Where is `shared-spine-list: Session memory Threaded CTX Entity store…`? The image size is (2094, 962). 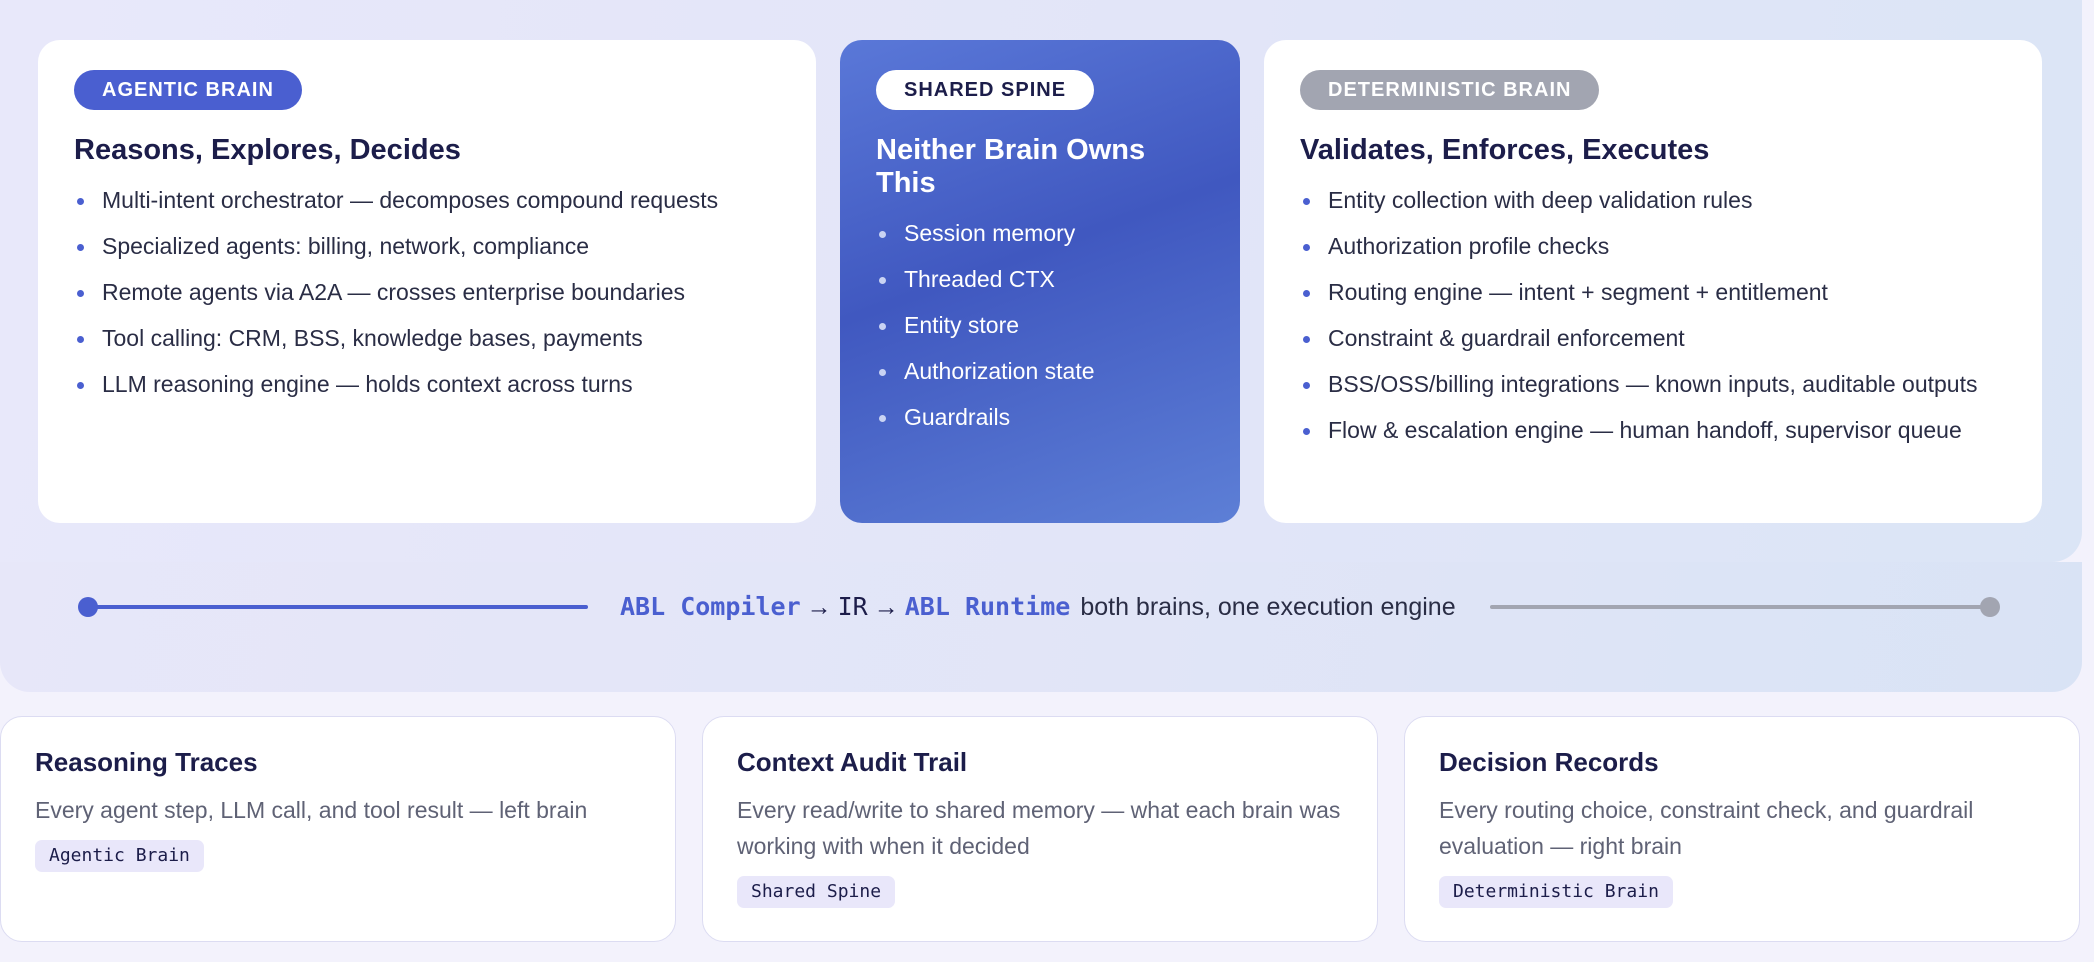 shared-spine-list: Session memory Threaded CTX Entity store… is located at coordinates (1040, 325).